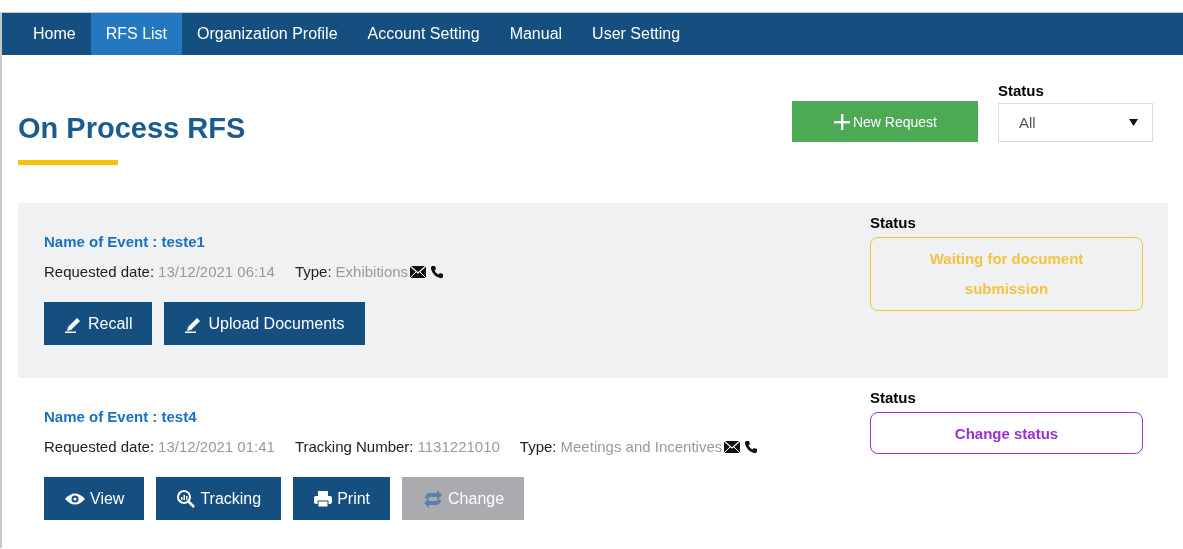 The width and height of the screenshot is (1183, 549). I want to click on search-icon, so click(186, 498).